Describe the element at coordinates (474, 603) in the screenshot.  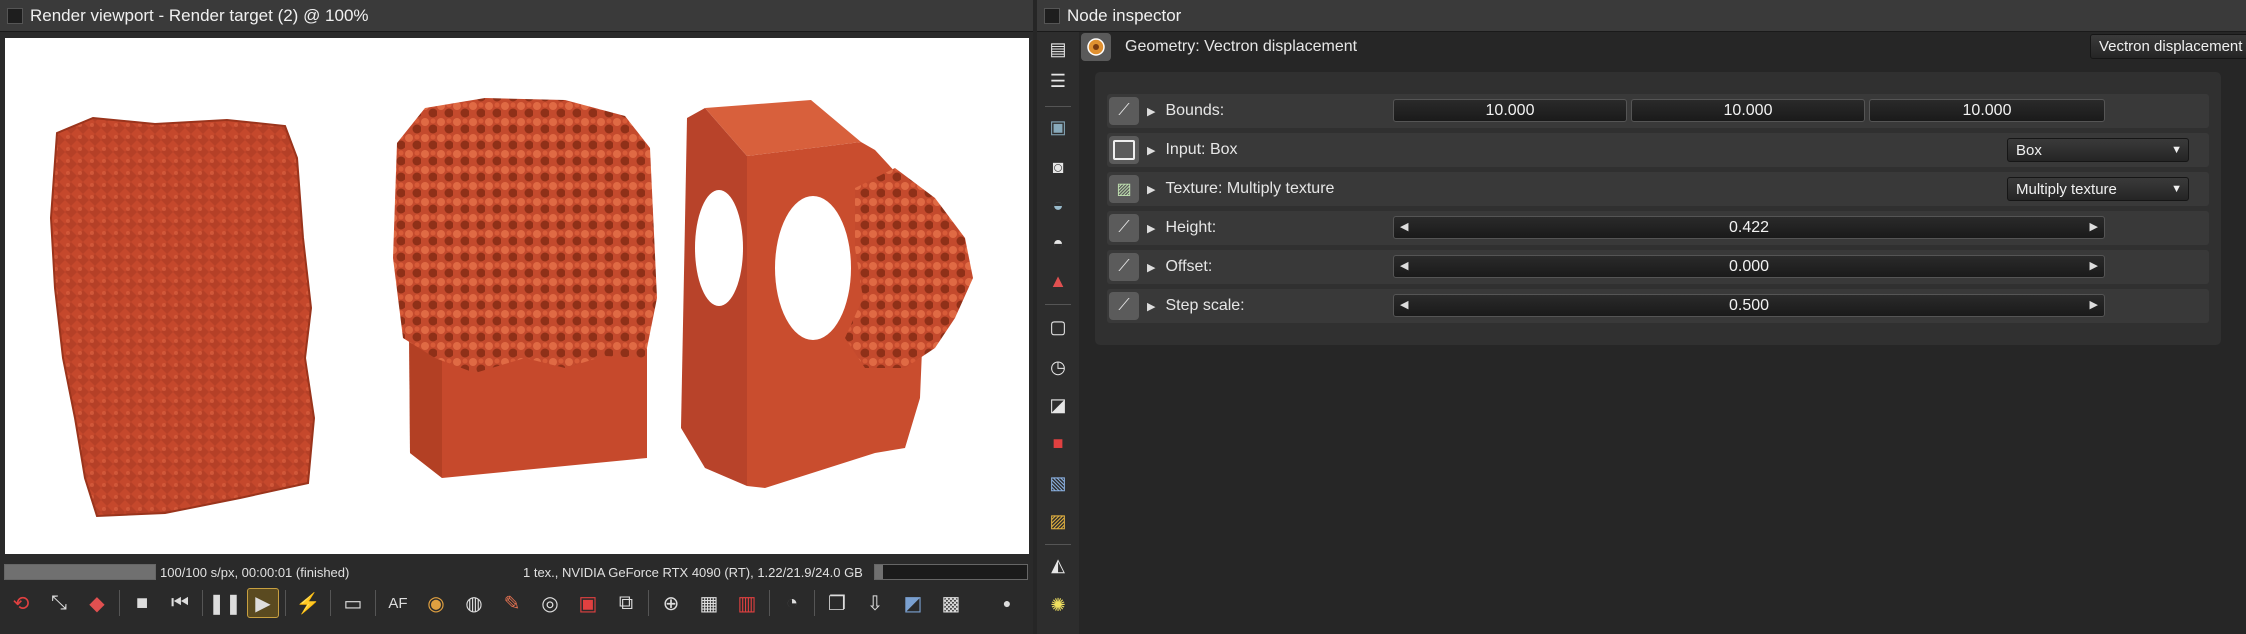
I see `sphere-icon: ◍` at that location.